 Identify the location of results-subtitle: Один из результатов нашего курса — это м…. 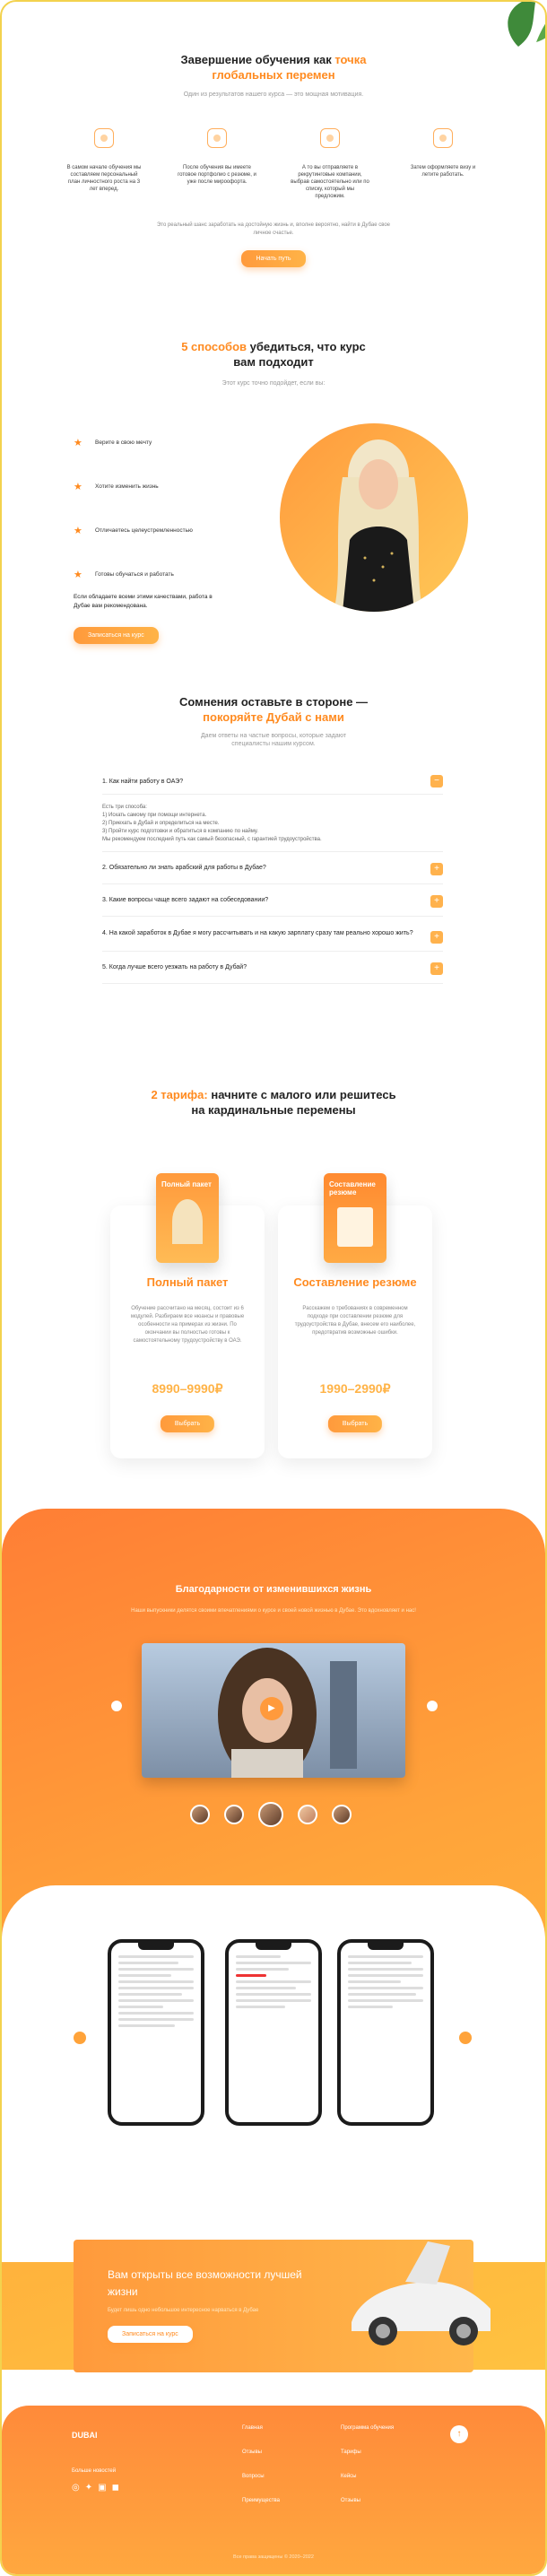
(273, 94).